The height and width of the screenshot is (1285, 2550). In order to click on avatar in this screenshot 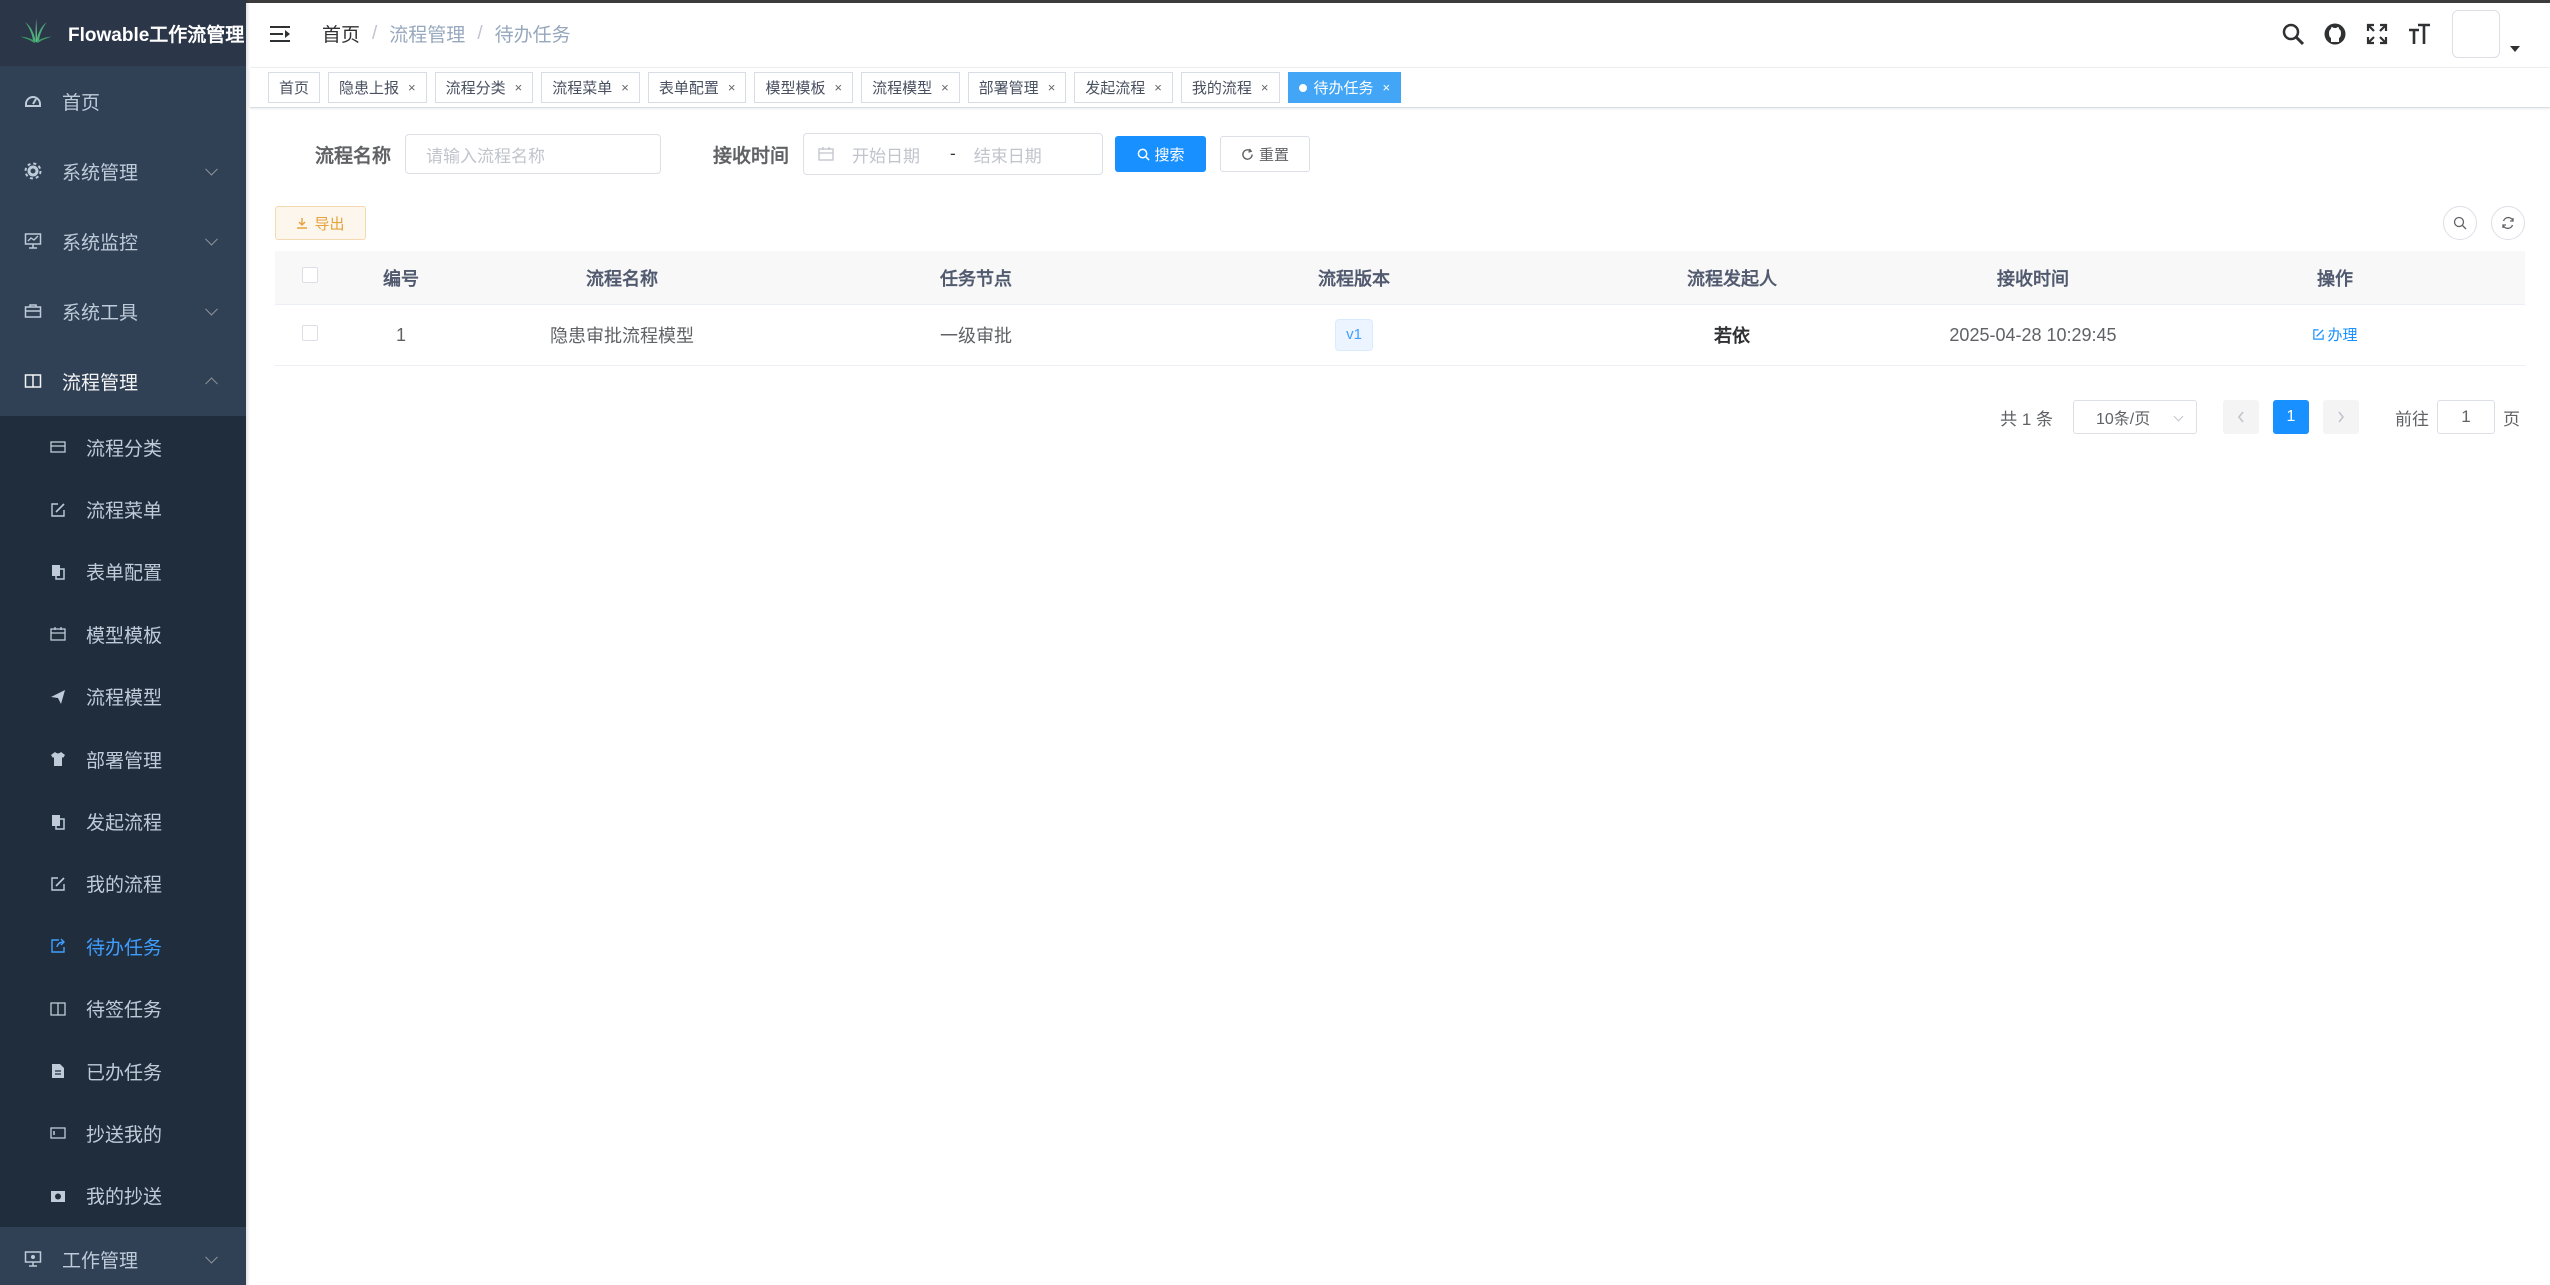, I will do `click(2476, 34)`.